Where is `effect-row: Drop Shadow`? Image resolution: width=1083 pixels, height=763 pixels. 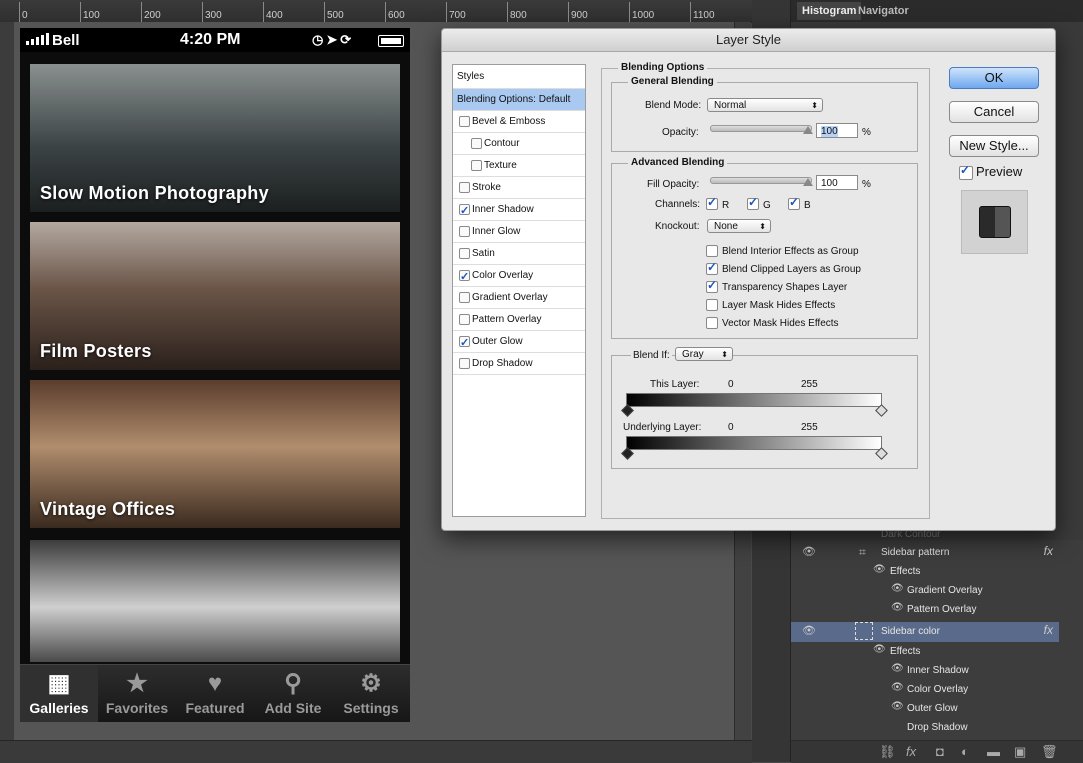 effect-row: Drop Shadow is located at coordinates (925, 727).